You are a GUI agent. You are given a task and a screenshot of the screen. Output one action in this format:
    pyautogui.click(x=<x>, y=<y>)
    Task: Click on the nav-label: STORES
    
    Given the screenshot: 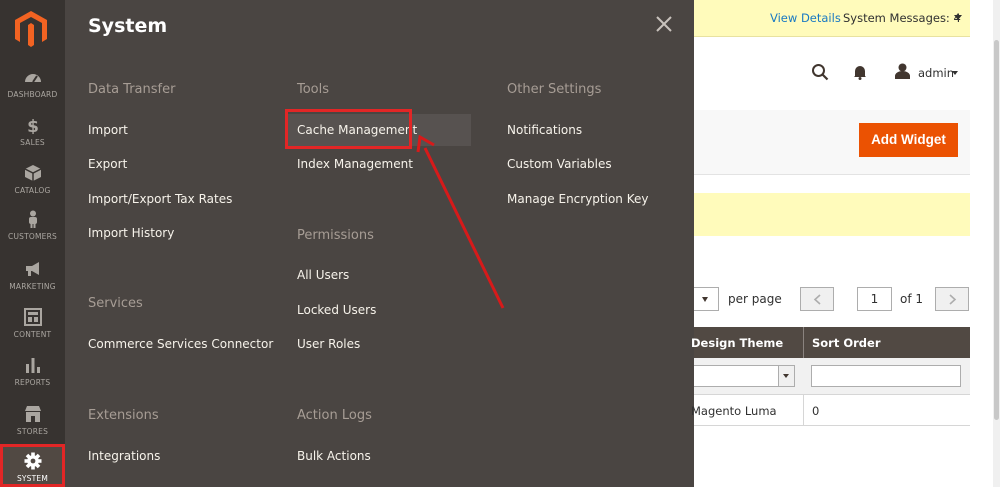 What is the action you would take?
    pyautogui.click(x=32, y=431)
    